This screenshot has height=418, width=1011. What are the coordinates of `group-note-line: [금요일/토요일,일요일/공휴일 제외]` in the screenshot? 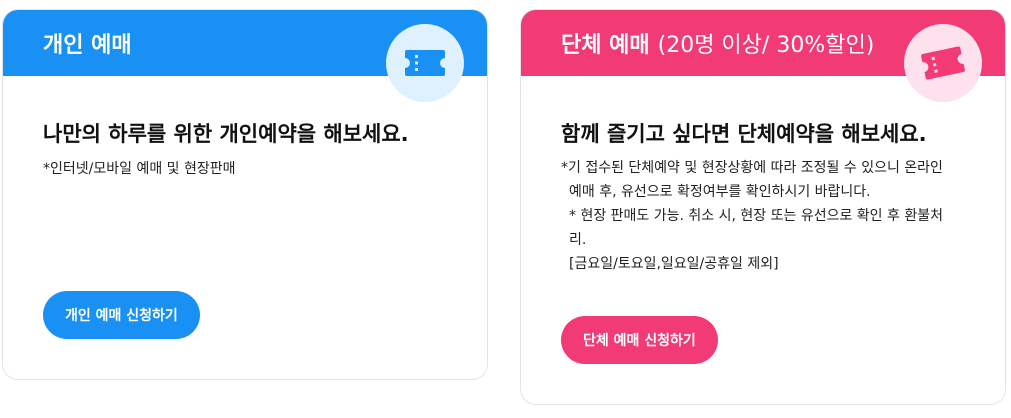 It's located at (674, 264).